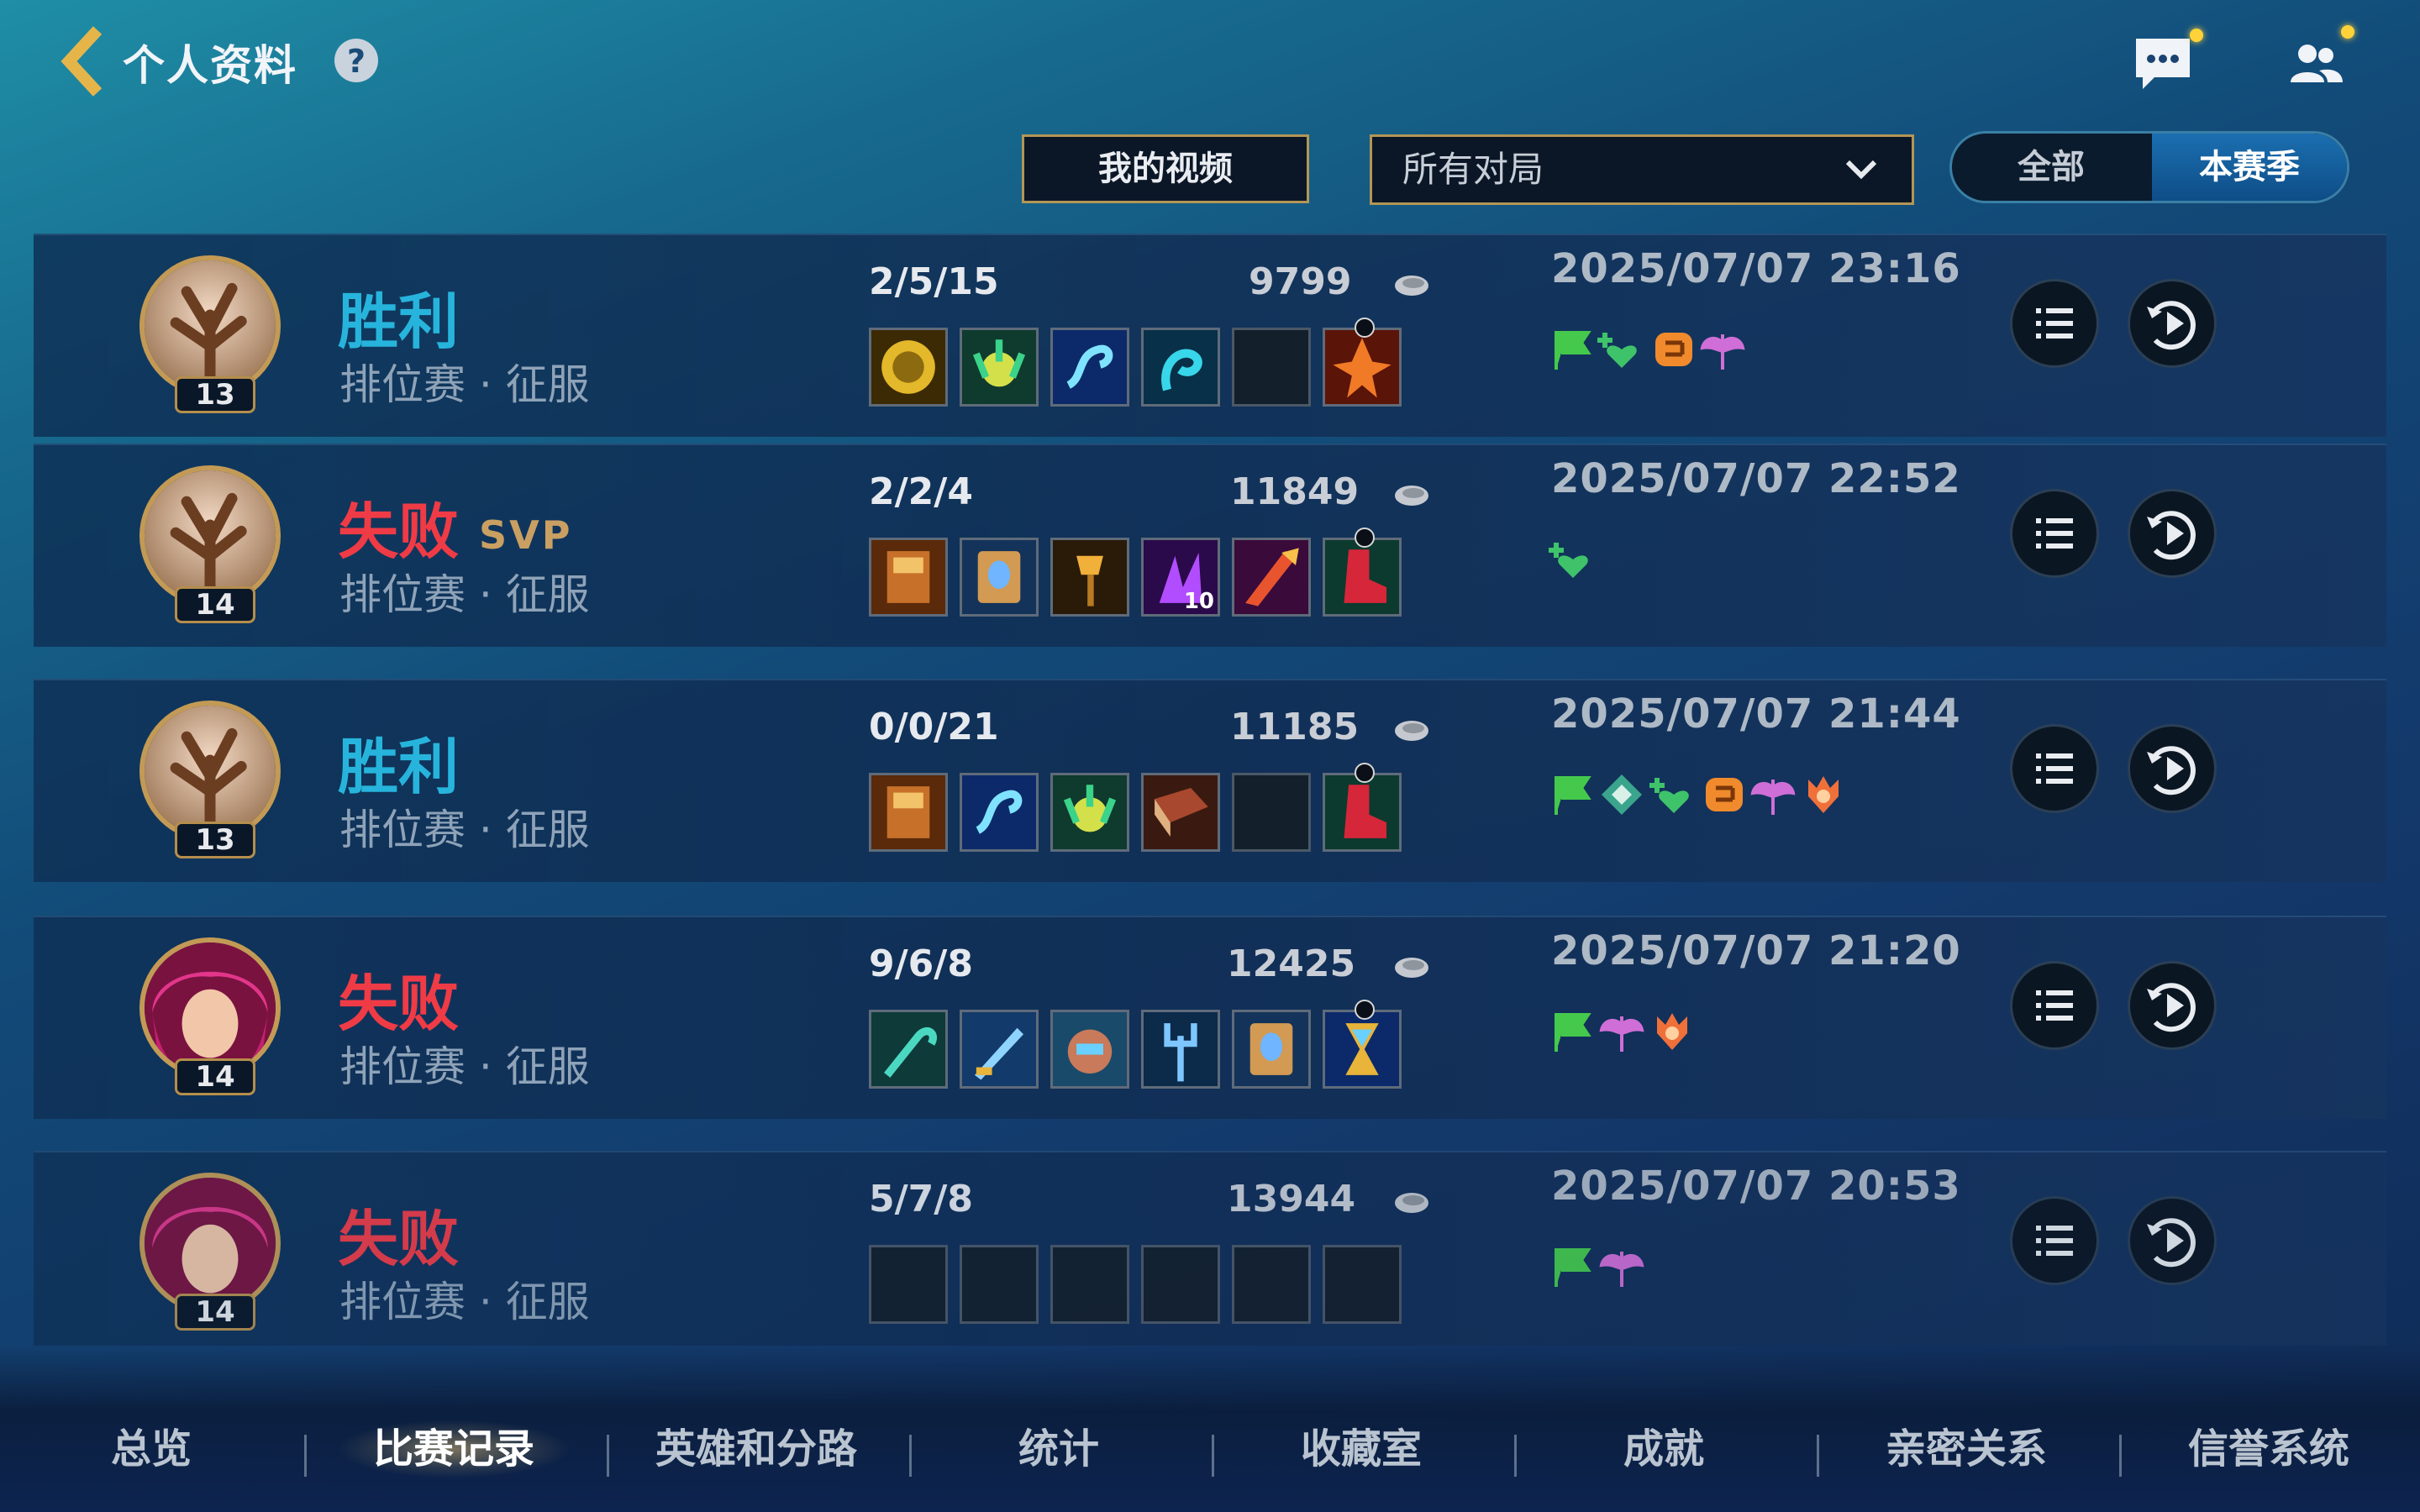 This screenshot has height=1512, width=2420. What do you see at coordinates (1642, 169) in the screenshot?
I see `match-type-dropdown: 所有对局` at bounding box center [1642, 169].